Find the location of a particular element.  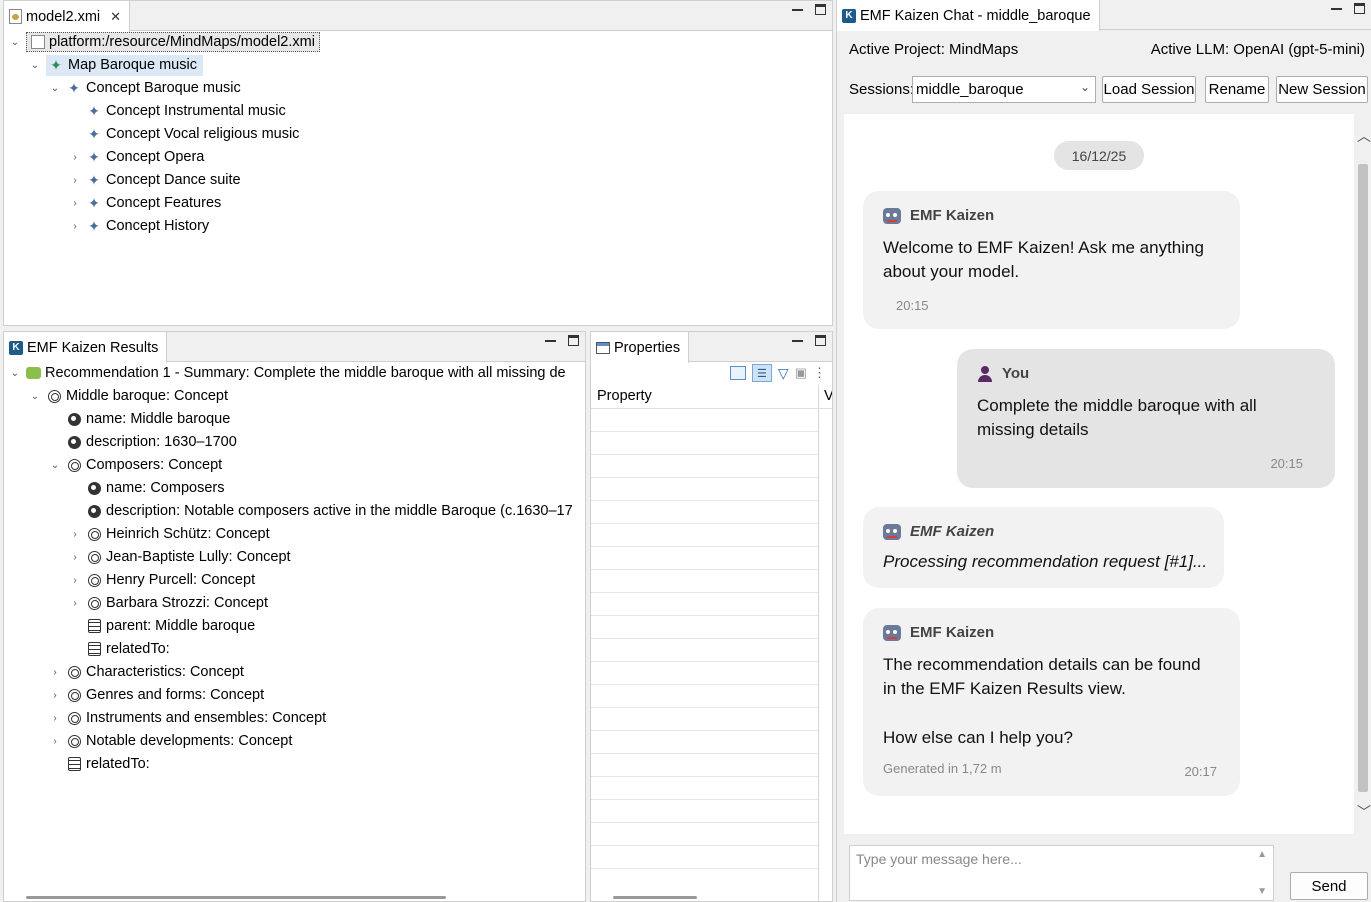

pin-icon is located at coordinates (737, 373).